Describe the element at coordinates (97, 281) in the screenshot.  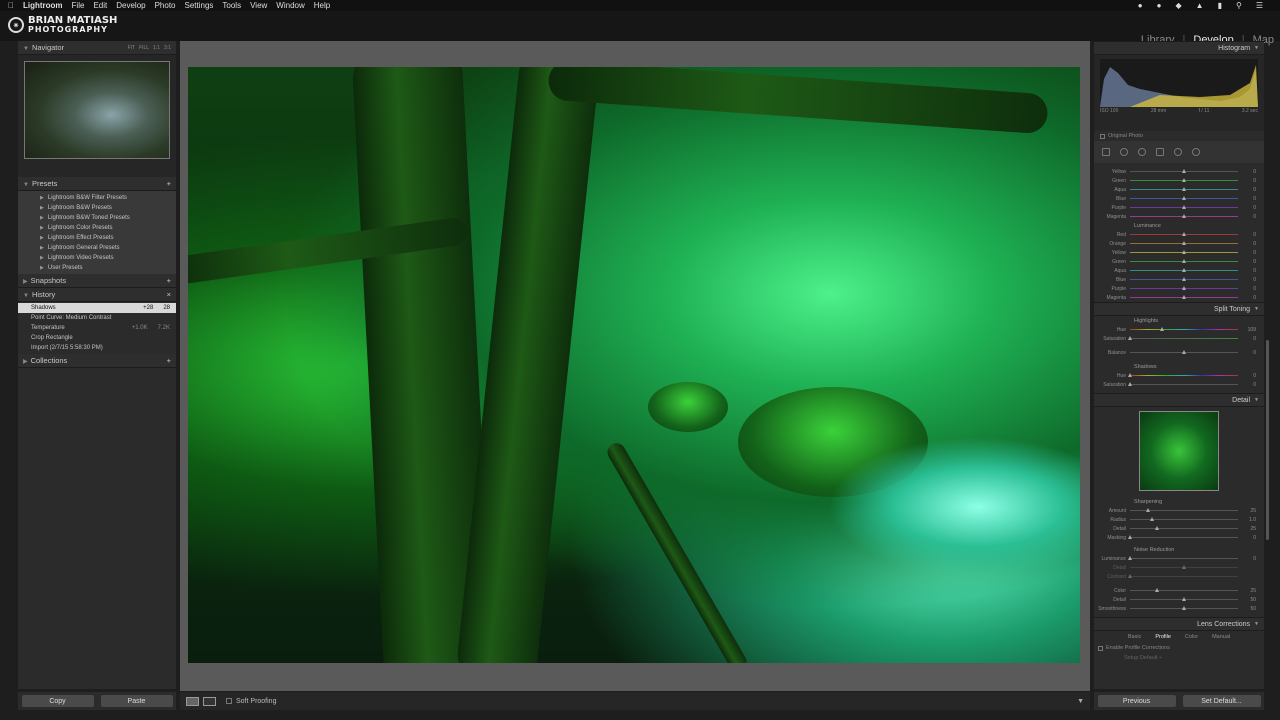
I see `snapshots-header: ▶ Snapshots +` at that location.